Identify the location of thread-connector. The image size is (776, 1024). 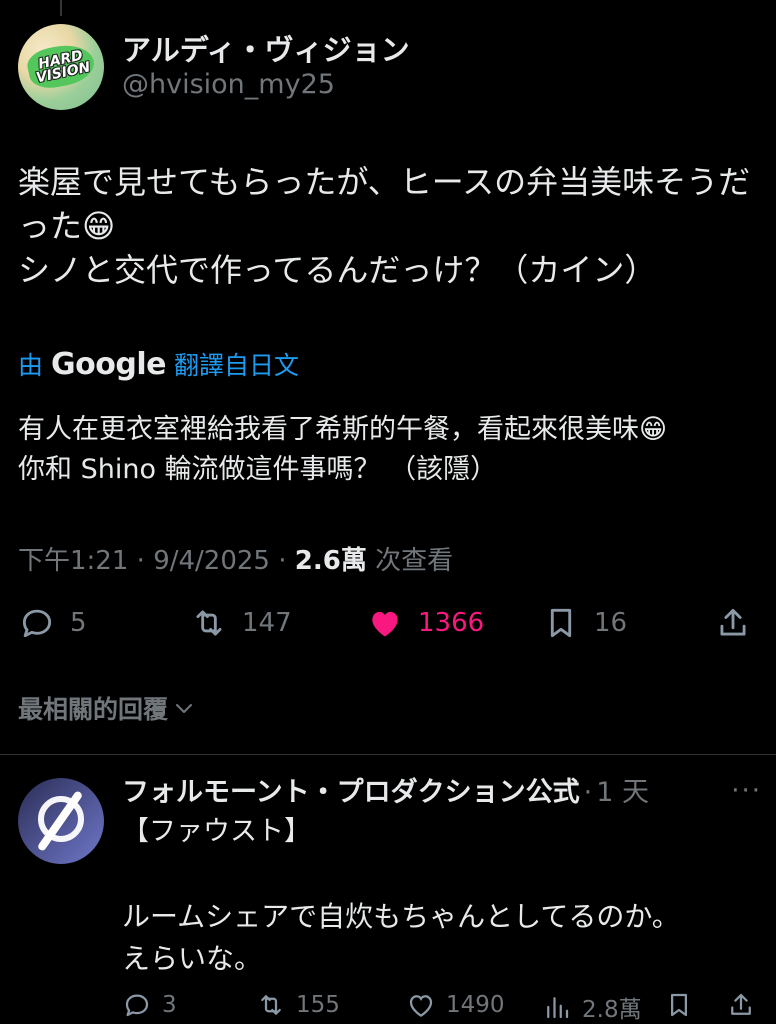
(61, 8).